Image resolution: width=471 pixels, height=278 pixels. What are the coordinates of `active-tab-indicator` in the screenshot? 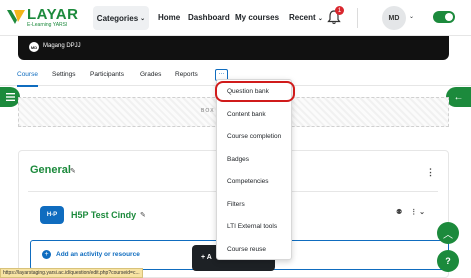 It's located at (27, 86).